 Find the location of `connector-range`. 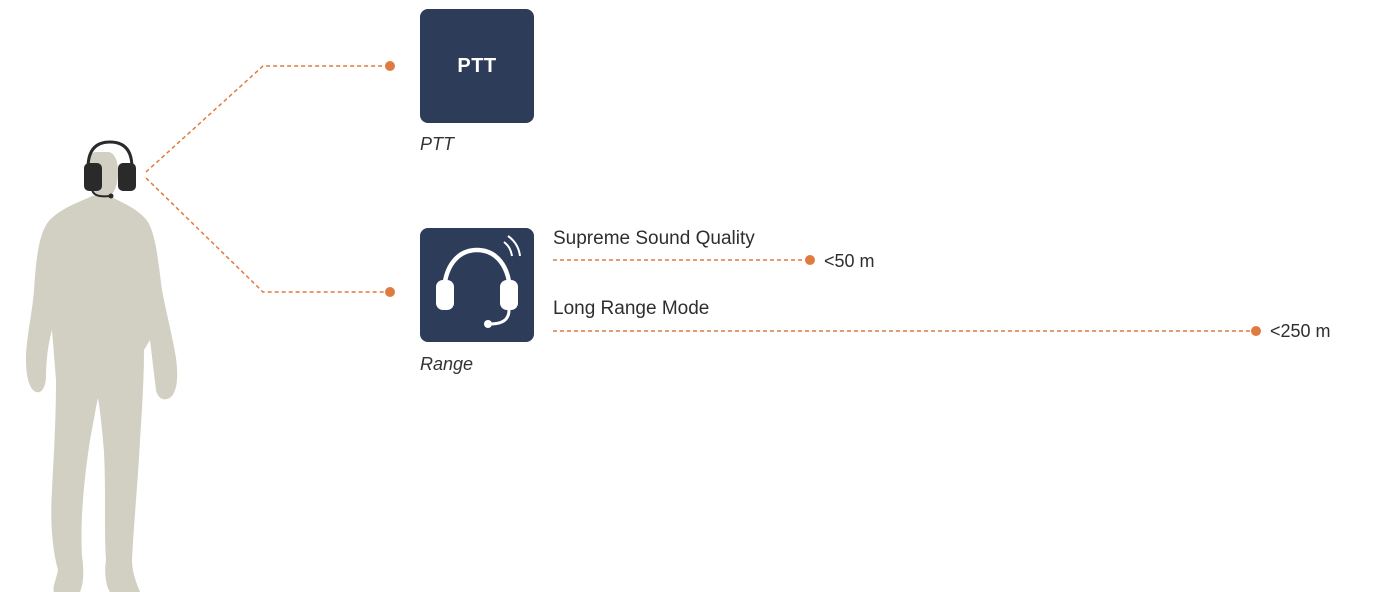

connector-range is located at coordinates (265, 235).